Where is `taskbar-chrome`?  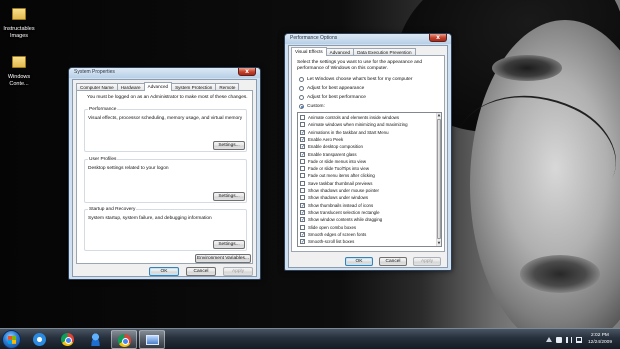 taskbar-chrome is located at coordinates (68, 339).